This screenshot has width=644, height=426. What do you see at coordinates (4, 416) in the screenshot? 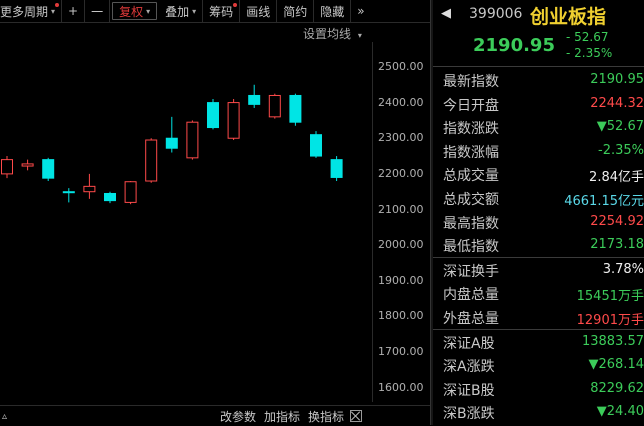
I see `triangle-up-icon: ▵` at bounding box center [4, 416].